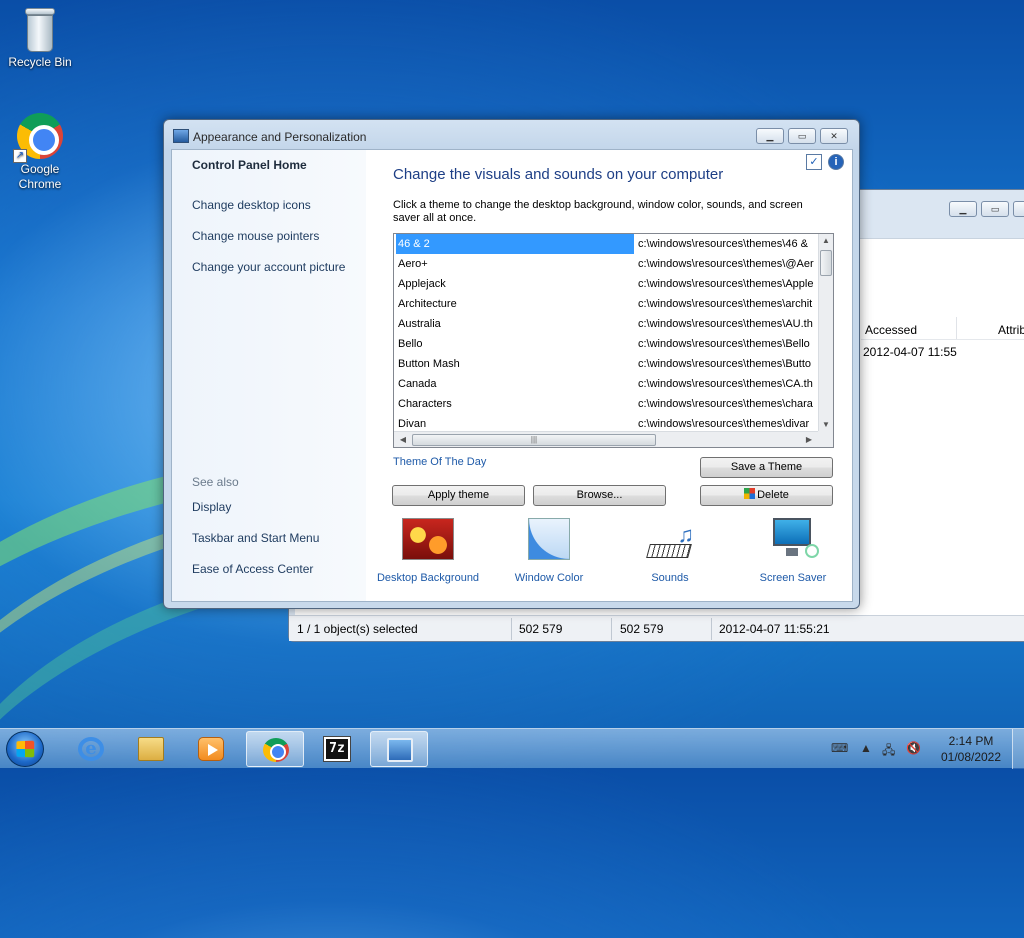 The image size is (1024, 938). I want to click on theme-row: Bello c:\windows\resources\themes\Bello, so click(606, 344).